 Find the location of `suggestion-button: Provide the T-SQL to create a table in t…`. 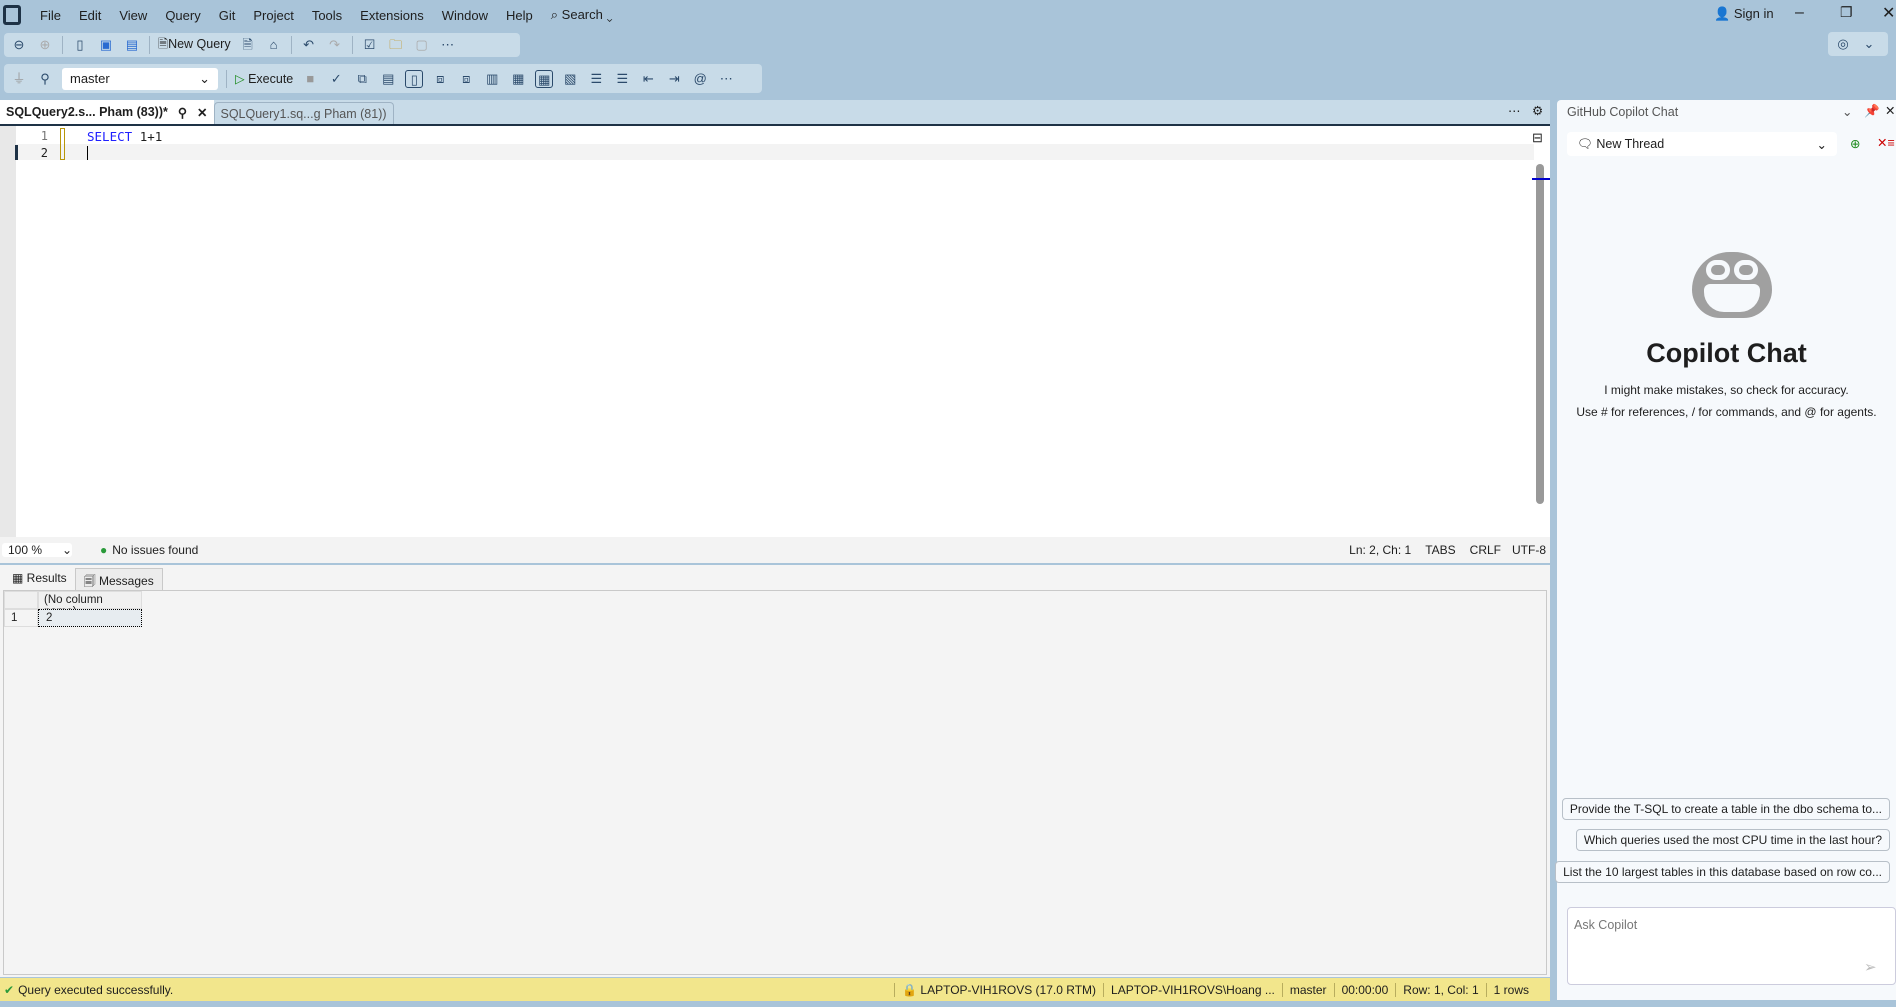

suggestion-button: Provide the T-SQL to create a table in t… is located at coordinates (1725, 809).